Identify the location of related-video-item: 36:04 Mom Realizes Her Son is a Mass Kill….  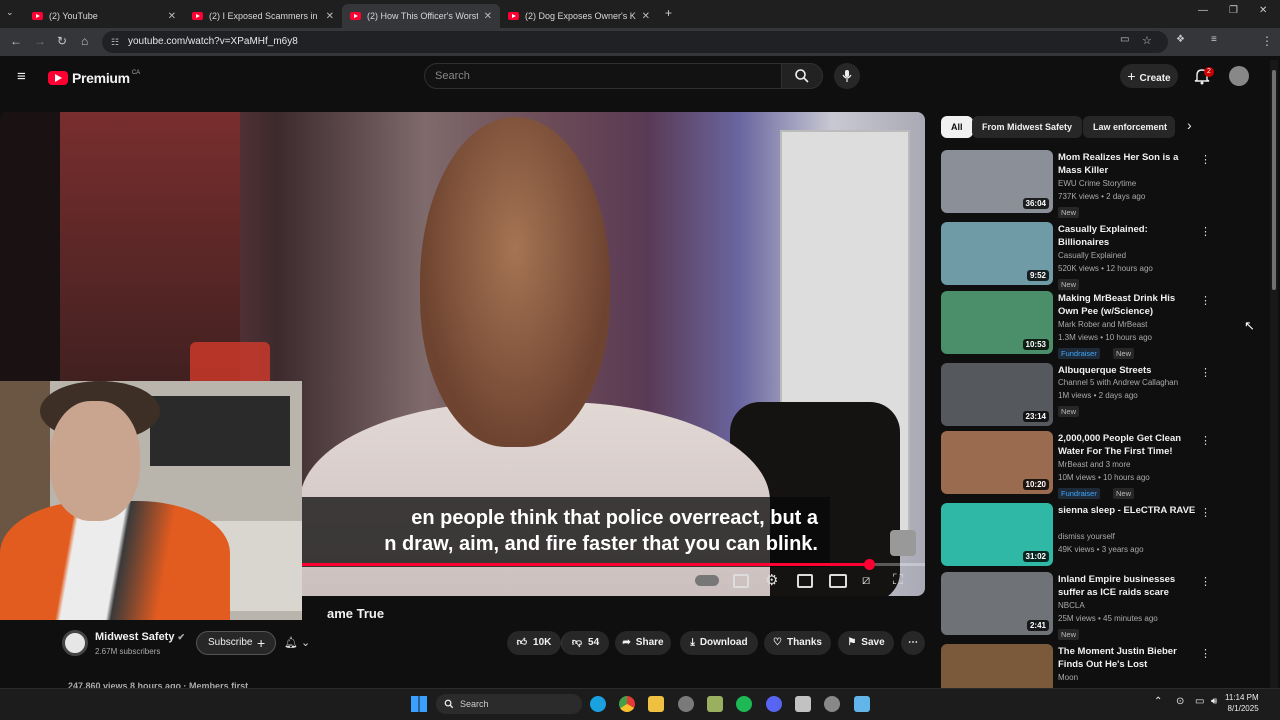
(1076, 184).